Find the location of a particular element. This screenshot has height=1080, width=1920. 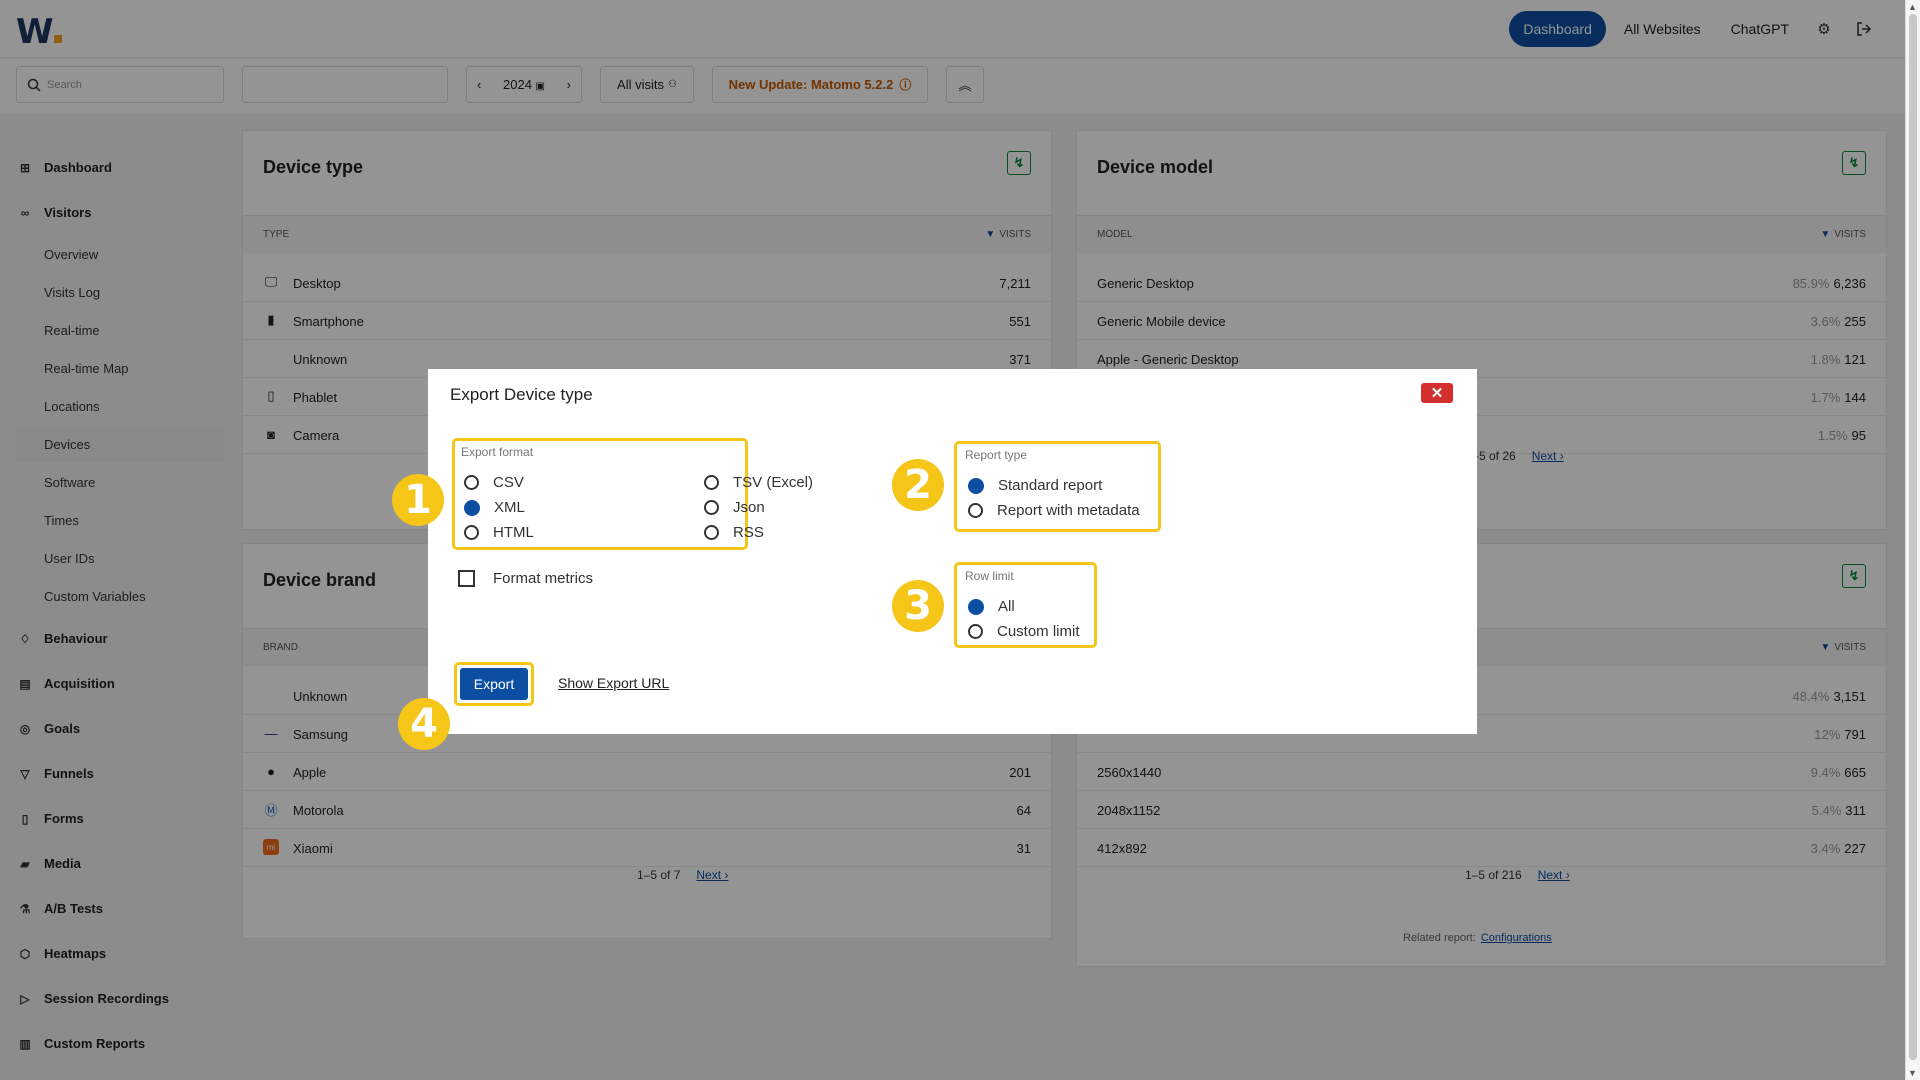

callout-badge-1: 1 is located at coordinates (418, 500).